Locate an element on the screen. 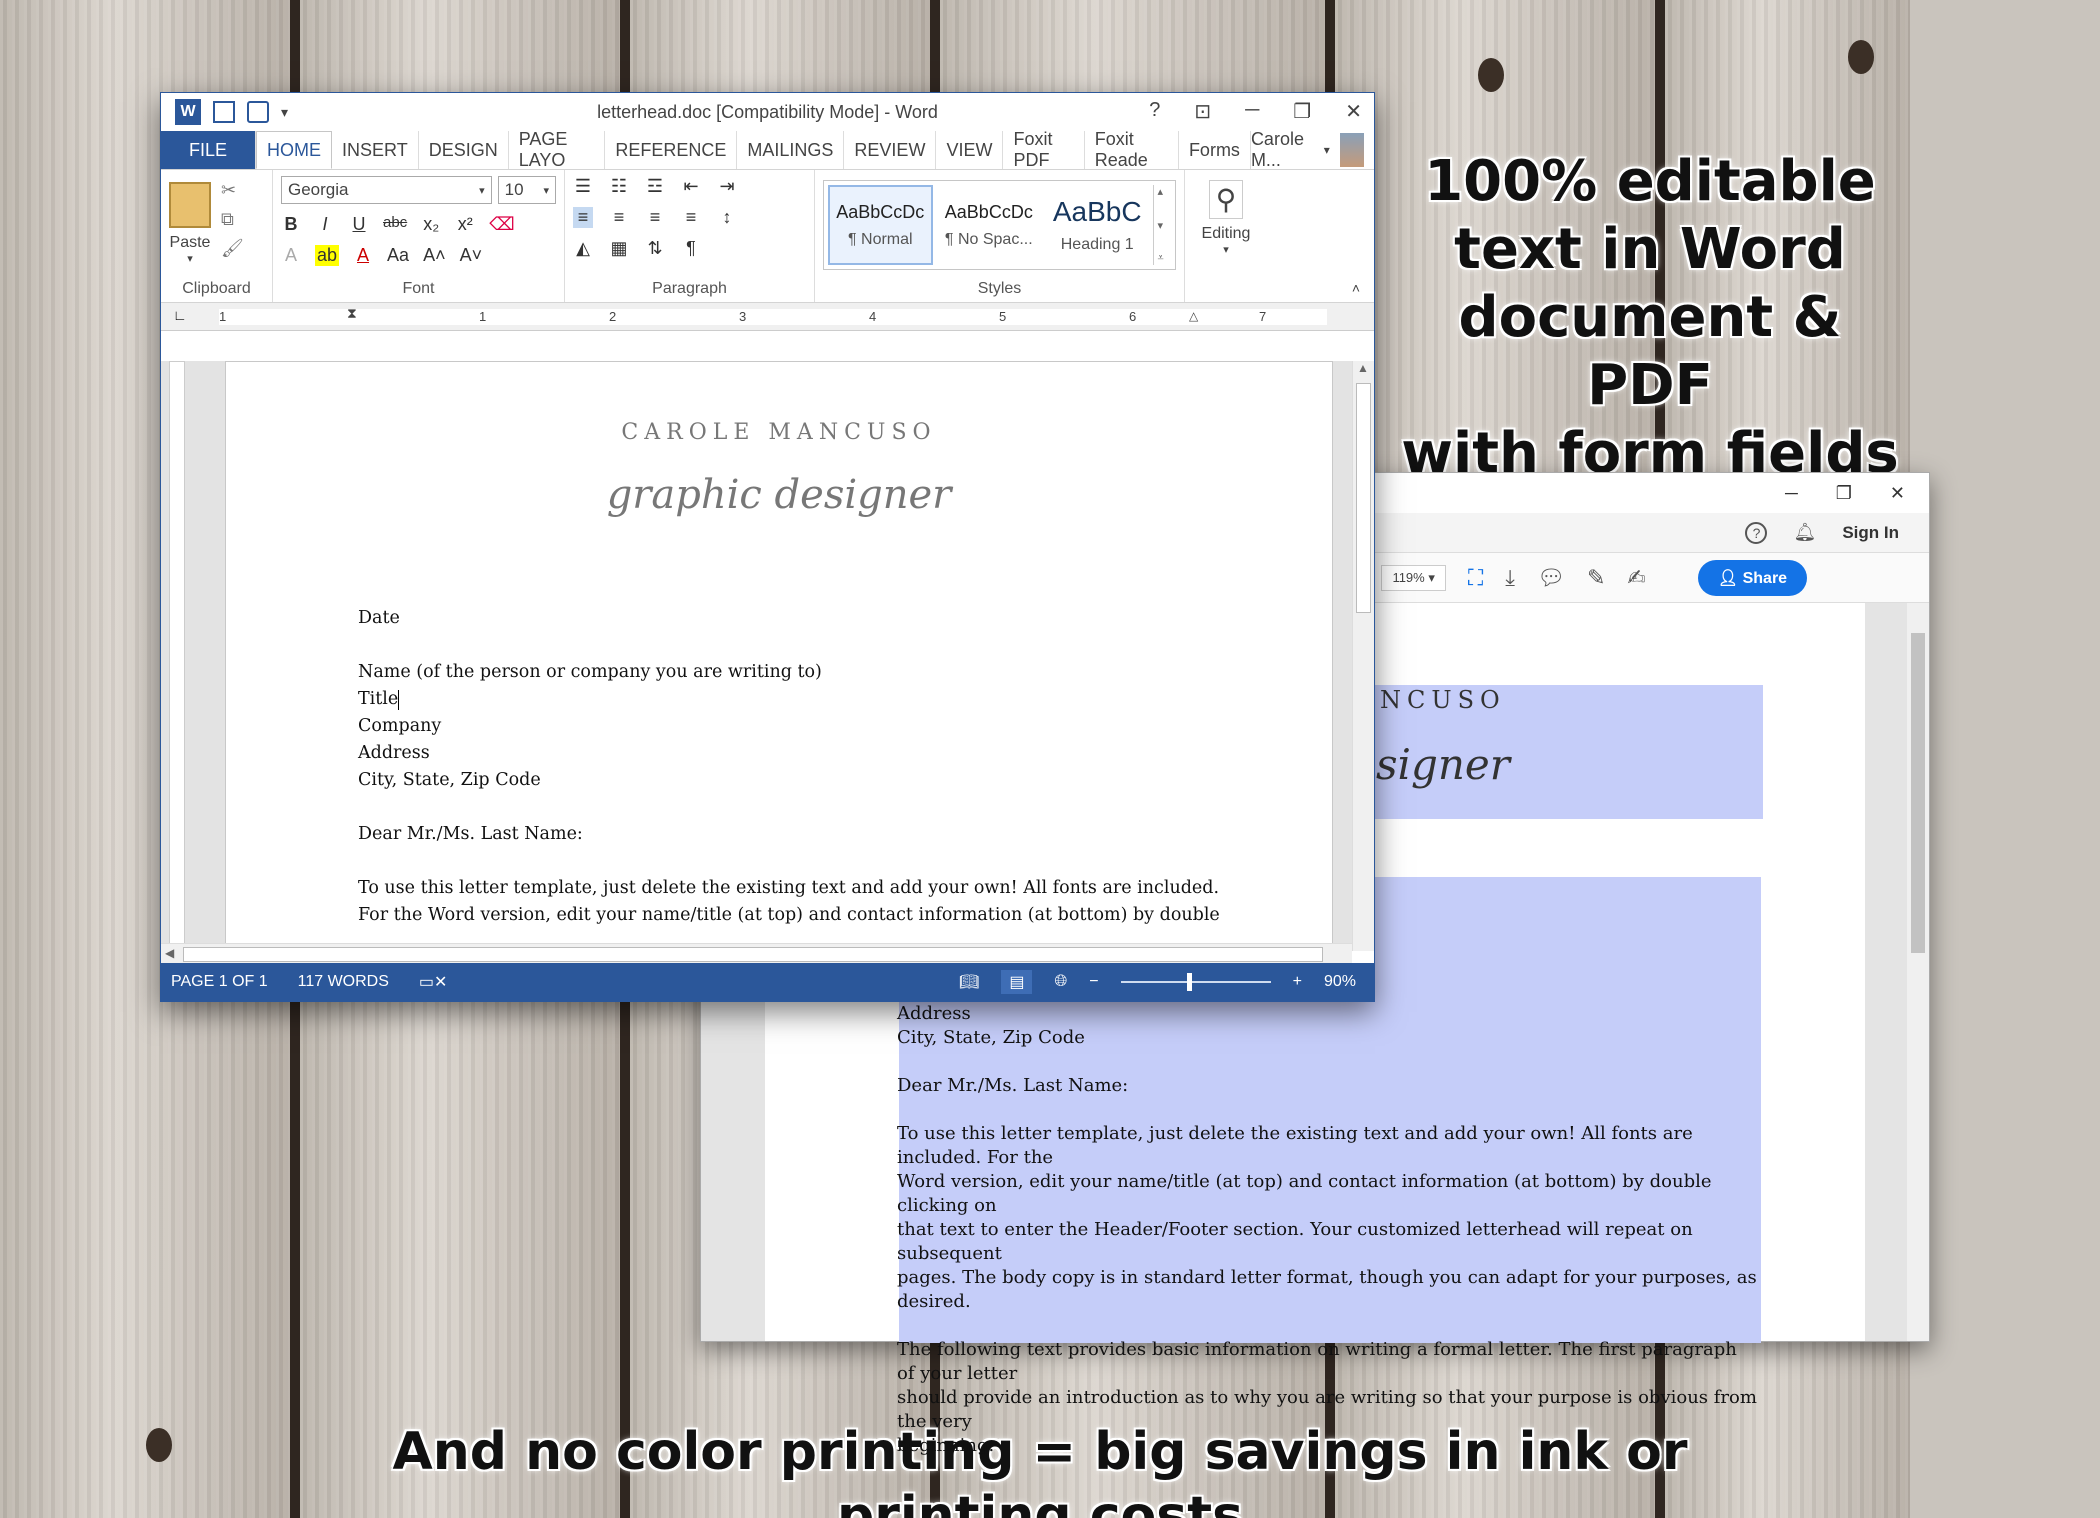 The width and height of the screenshot is (2100, 1518). justify-icon: ≡ is located at coordinates (691, 217).